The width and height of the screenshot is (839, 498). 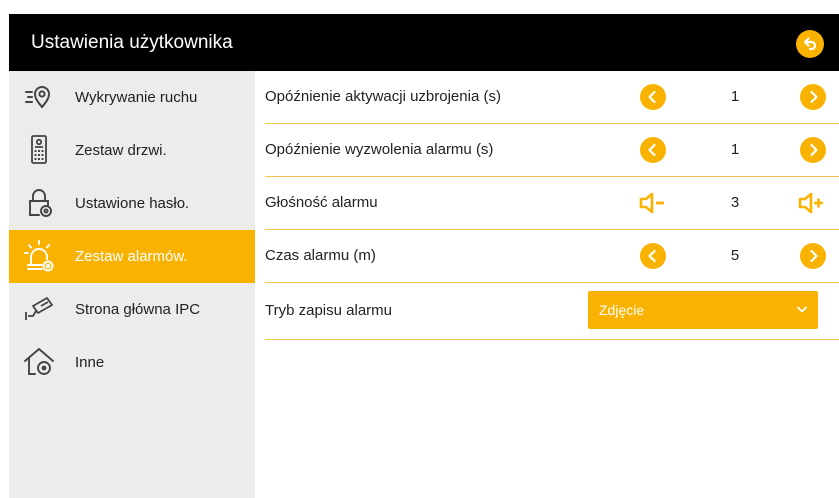 What do you see at coordinates (703, 310) in the screenshot?
I see `record-mode-dropdown: Zdjęcie` at bounding box center [703, 310].